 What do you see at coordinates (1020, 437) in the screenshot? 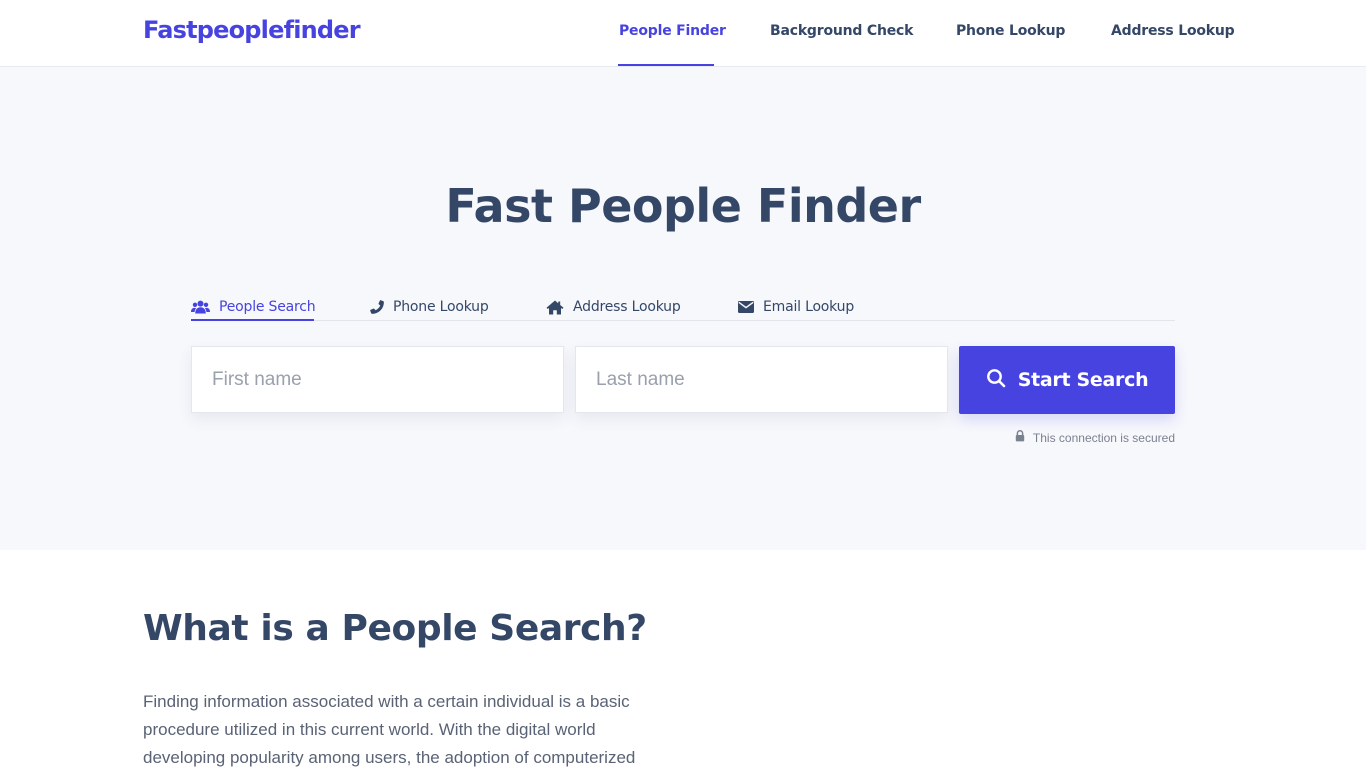
I see `lock-icon` at bounding box center [1020, 437].